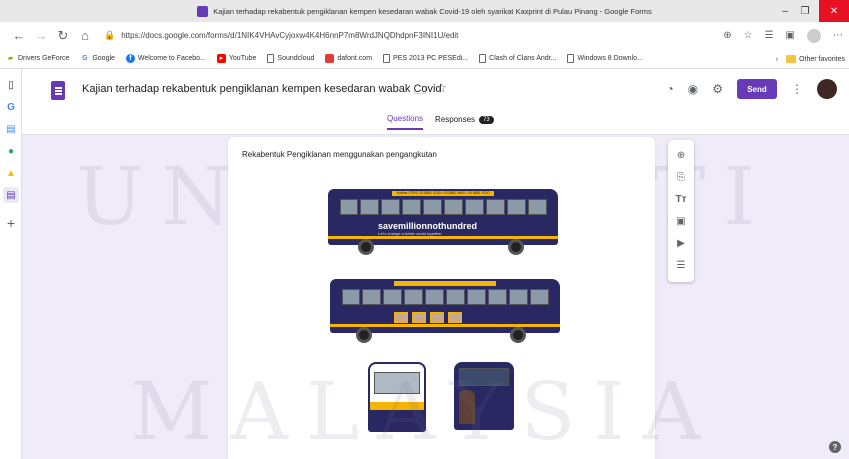 This screenshot has width=849, height=459. What do you see at coordinates (834, 11) in the screenshot?
I see `close-window-button: ✕` at bounding box center [834, 11].